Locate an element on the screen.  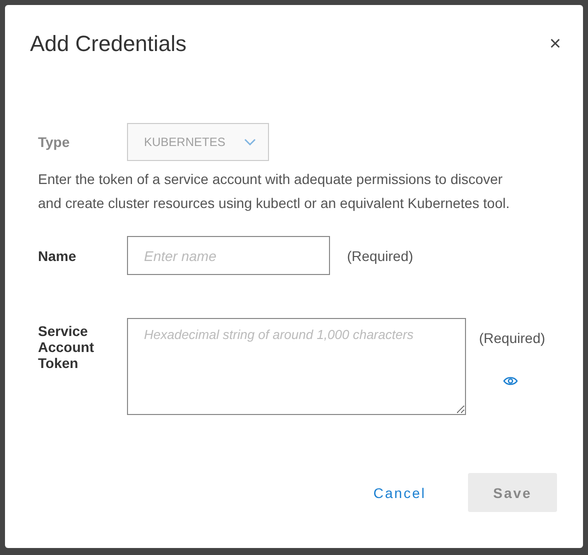
description-text: Enter the token of a service account with adequate permissions to discover and create cluster resources using kubectl or an equivalent Kubernetes tool. is located at coordinates (274, 191).